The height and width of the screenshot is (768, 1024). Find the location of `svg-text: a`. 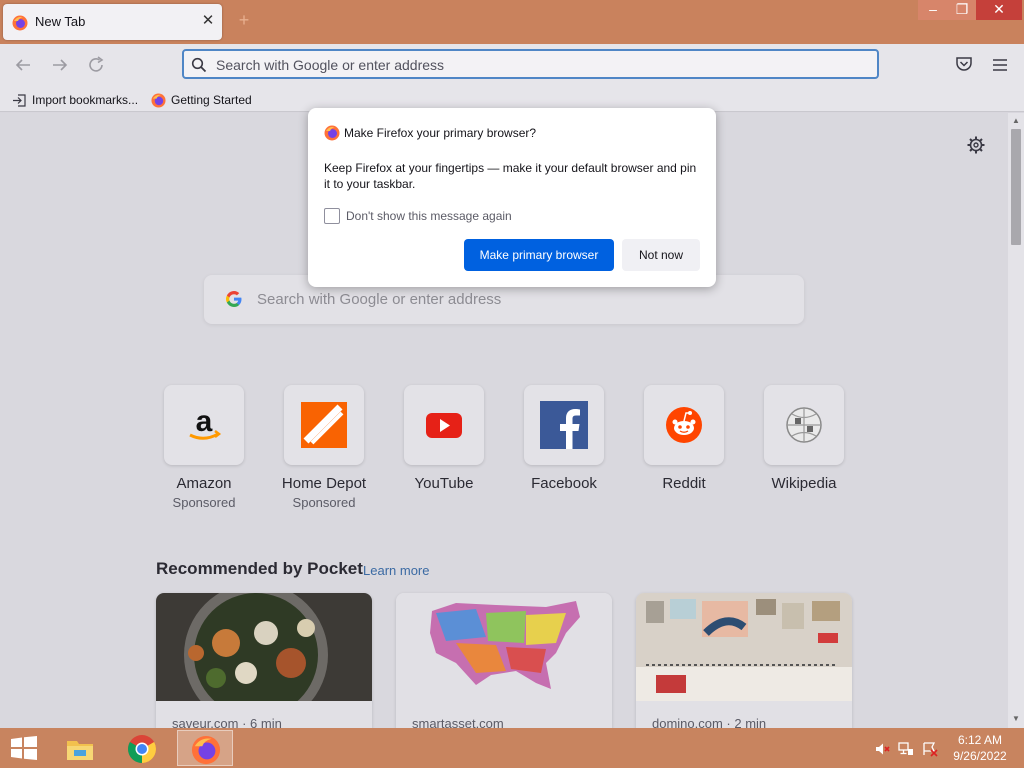

svg-text: a is located at coordinates (204, 421).